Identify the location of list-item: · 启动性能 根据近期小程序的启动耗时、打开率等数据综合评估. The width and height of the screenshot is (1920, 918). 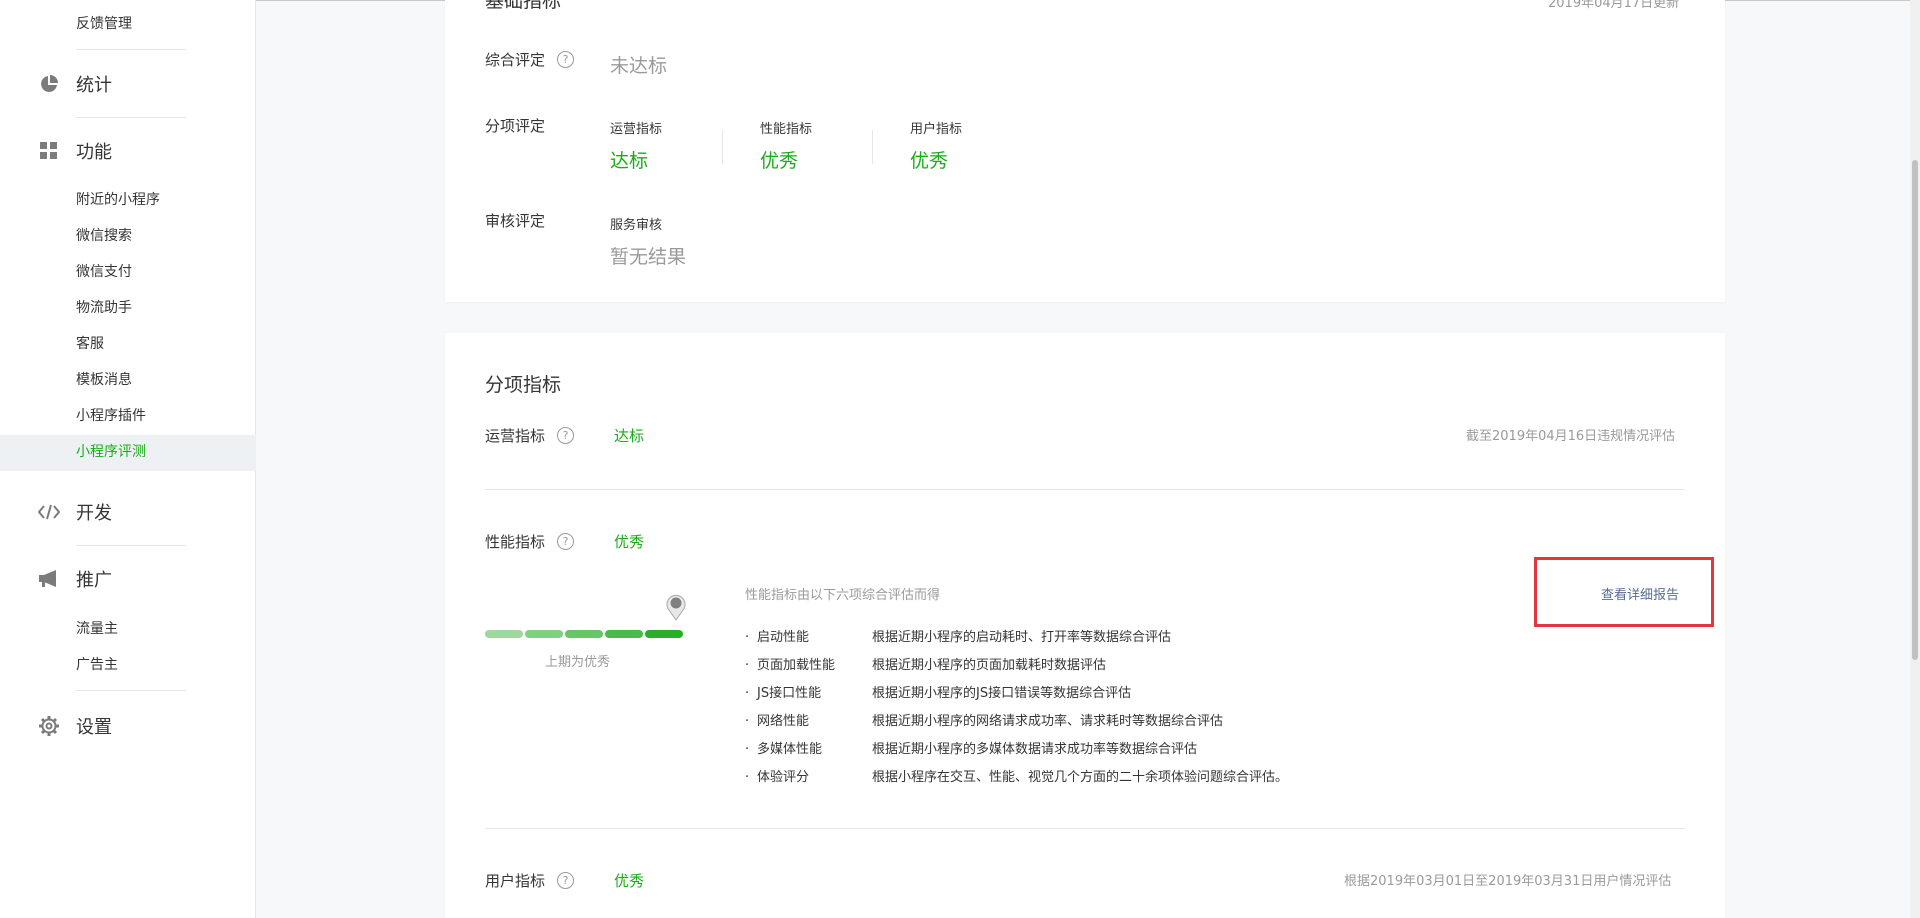
(958, 637).